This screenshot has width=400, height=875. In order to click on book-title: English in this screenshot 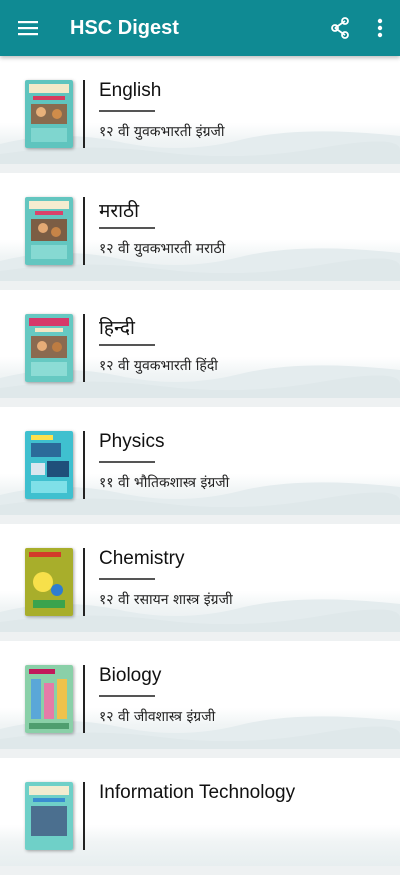, I will do `click(130, 90)`.